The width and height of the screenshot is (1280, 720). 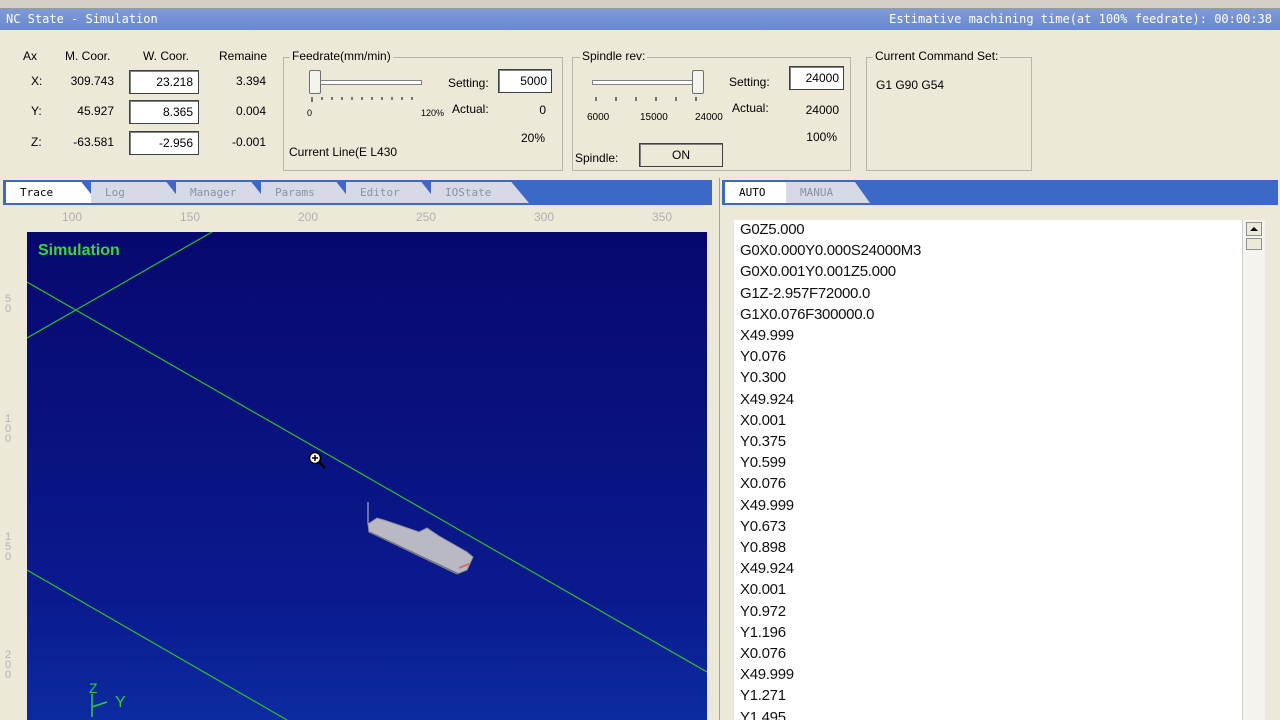 I want to click on simulation-label: Simulation, so click(x=79, y=250).